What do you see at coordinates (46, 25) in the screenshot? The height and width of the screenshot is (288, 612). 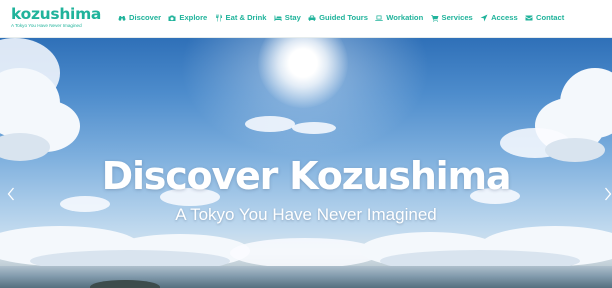 I see `logo-tagline: A Tokyo You Have Never Imagined` at bounding box center [46, 25].